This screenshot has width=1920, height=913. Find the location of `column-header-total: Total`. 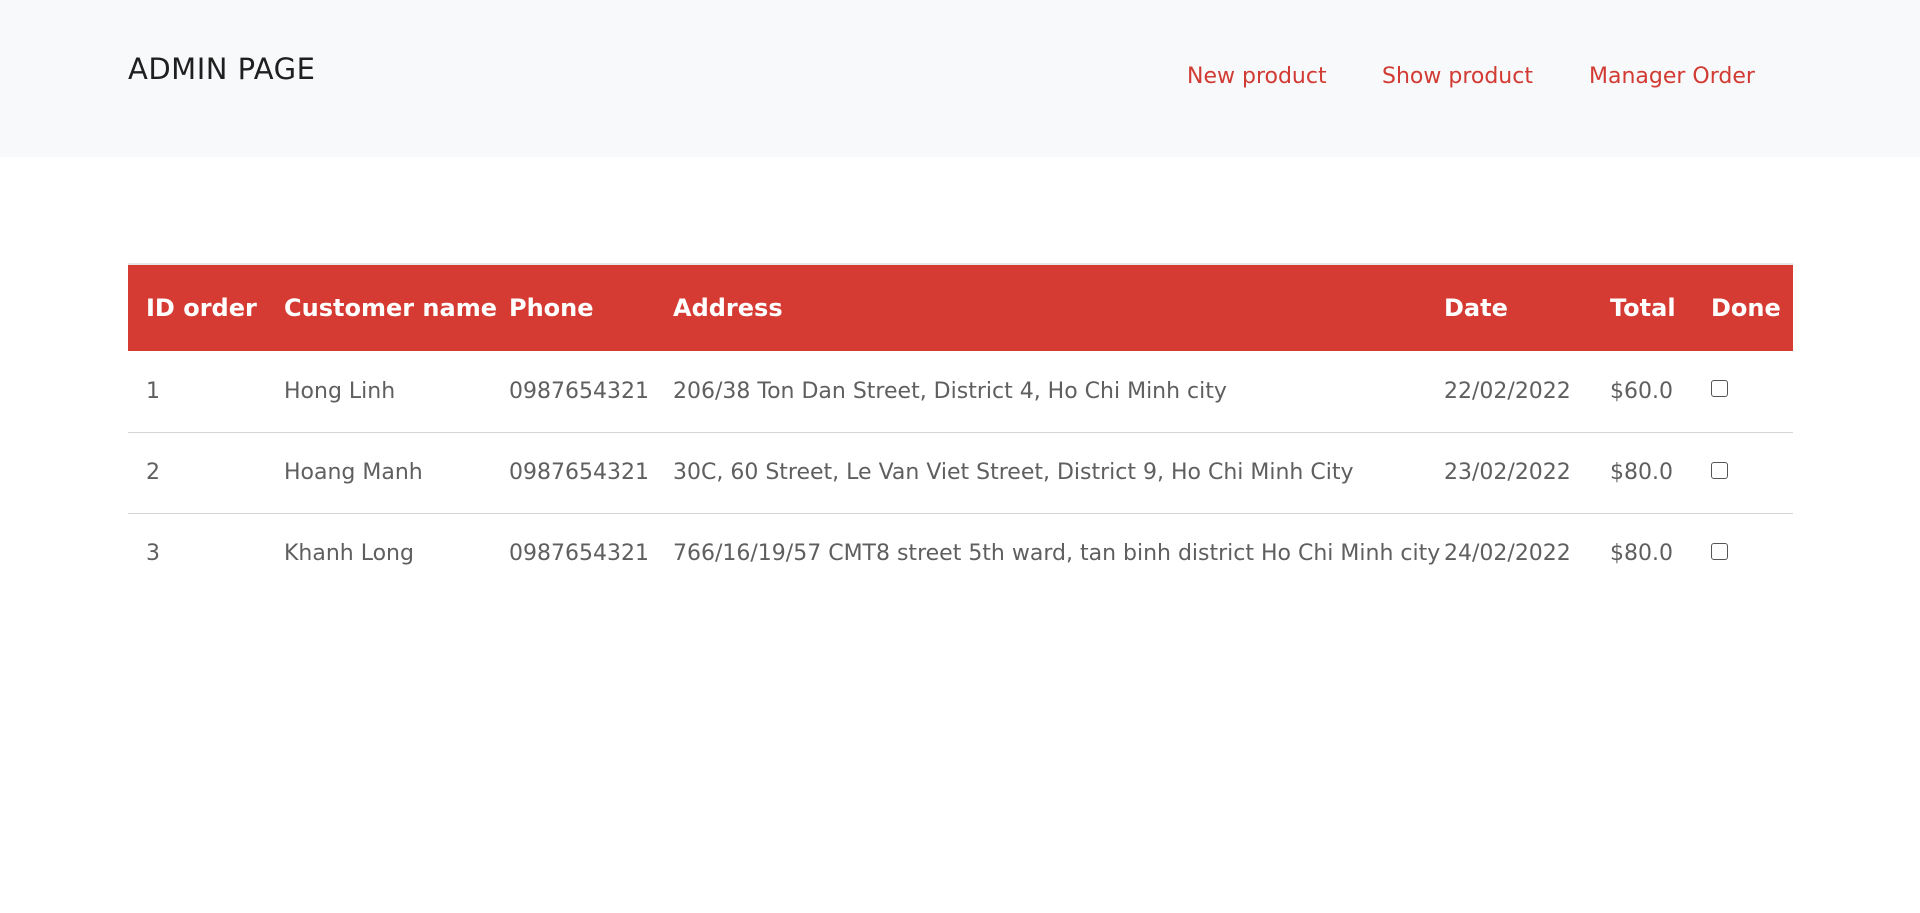

column-header-total: Total is located at coordinates (1642, 307).